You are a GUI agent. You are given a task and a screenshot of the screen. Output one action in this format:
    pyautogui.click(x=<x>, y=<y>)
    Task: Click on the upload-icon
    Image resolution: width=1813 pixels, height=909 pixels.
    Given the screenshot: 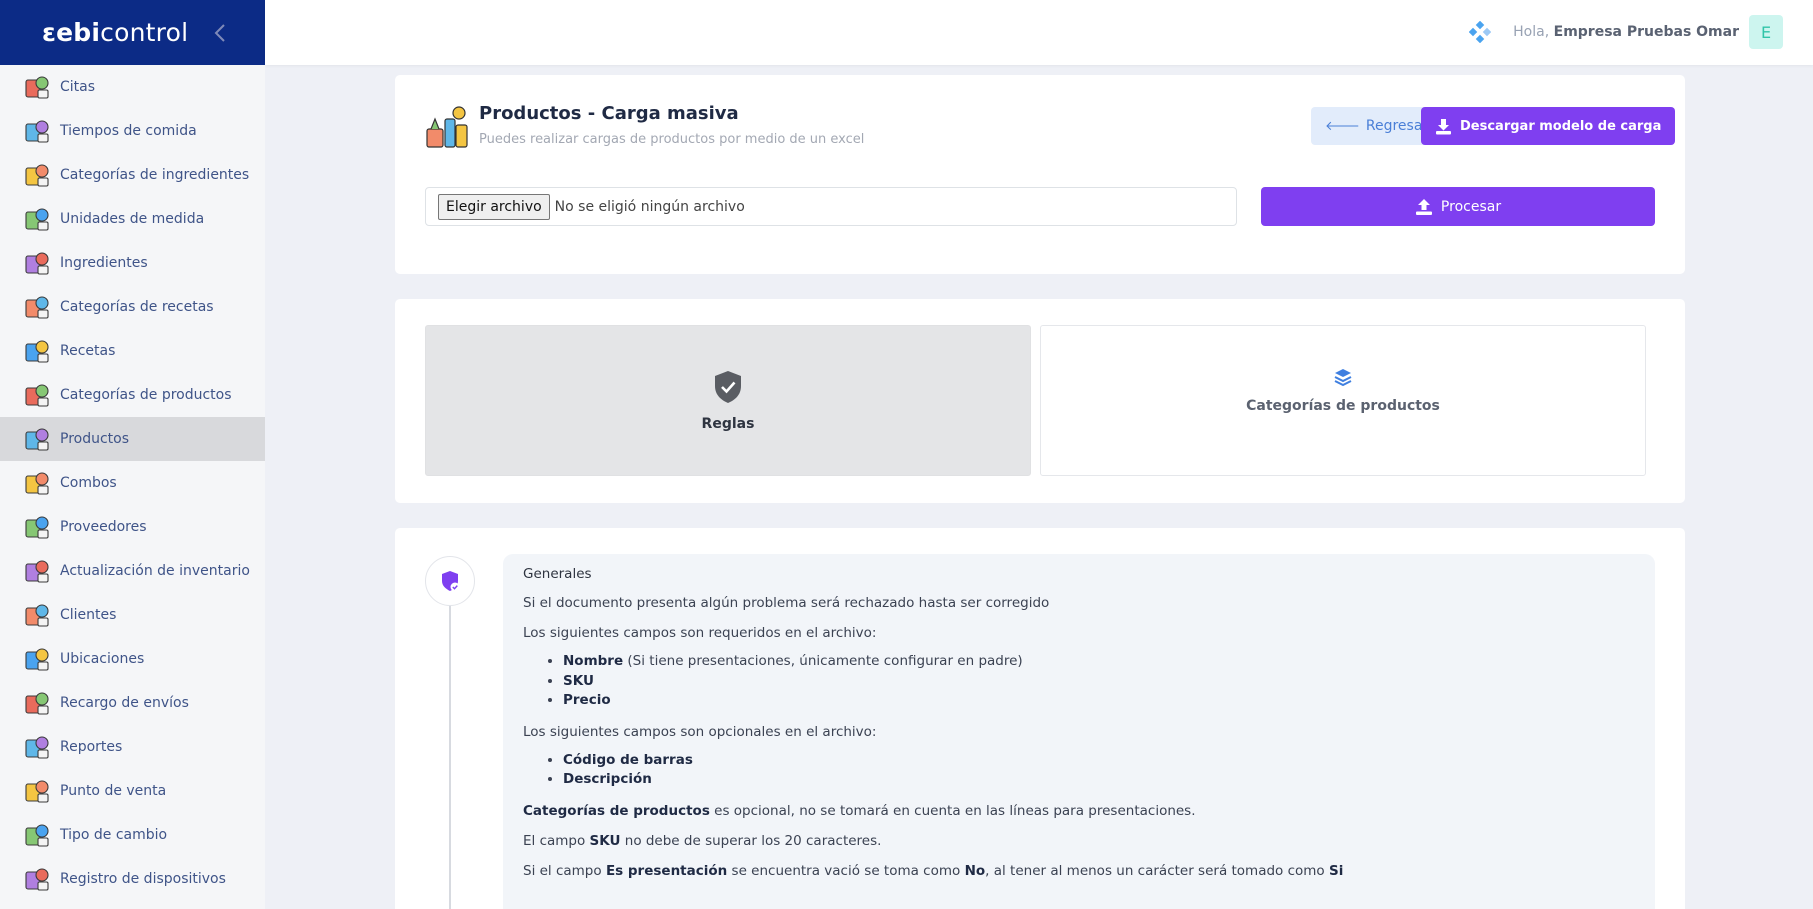 What is the action you would take?
    pyautogui.click(x=1423, y=206)
    